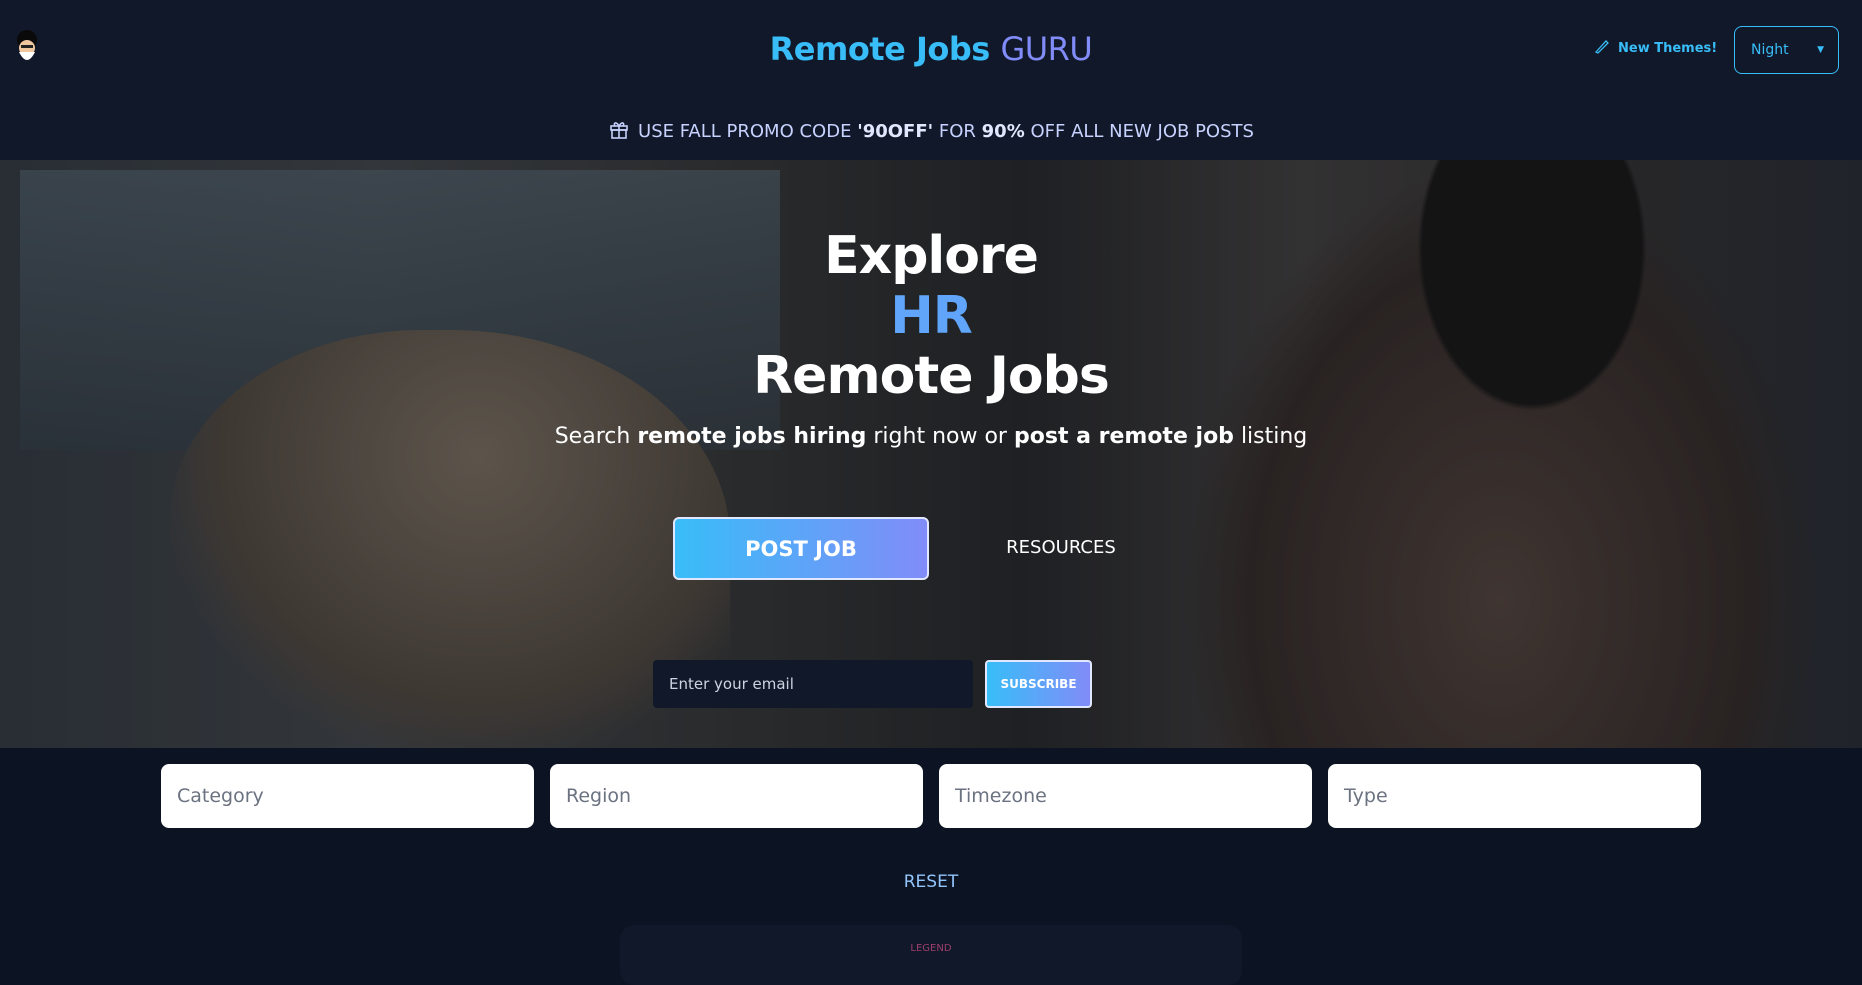  Describe the element at coordinates (1668, 48) in the screenshot. I see `new-themes-label: New Themes!` at that location.